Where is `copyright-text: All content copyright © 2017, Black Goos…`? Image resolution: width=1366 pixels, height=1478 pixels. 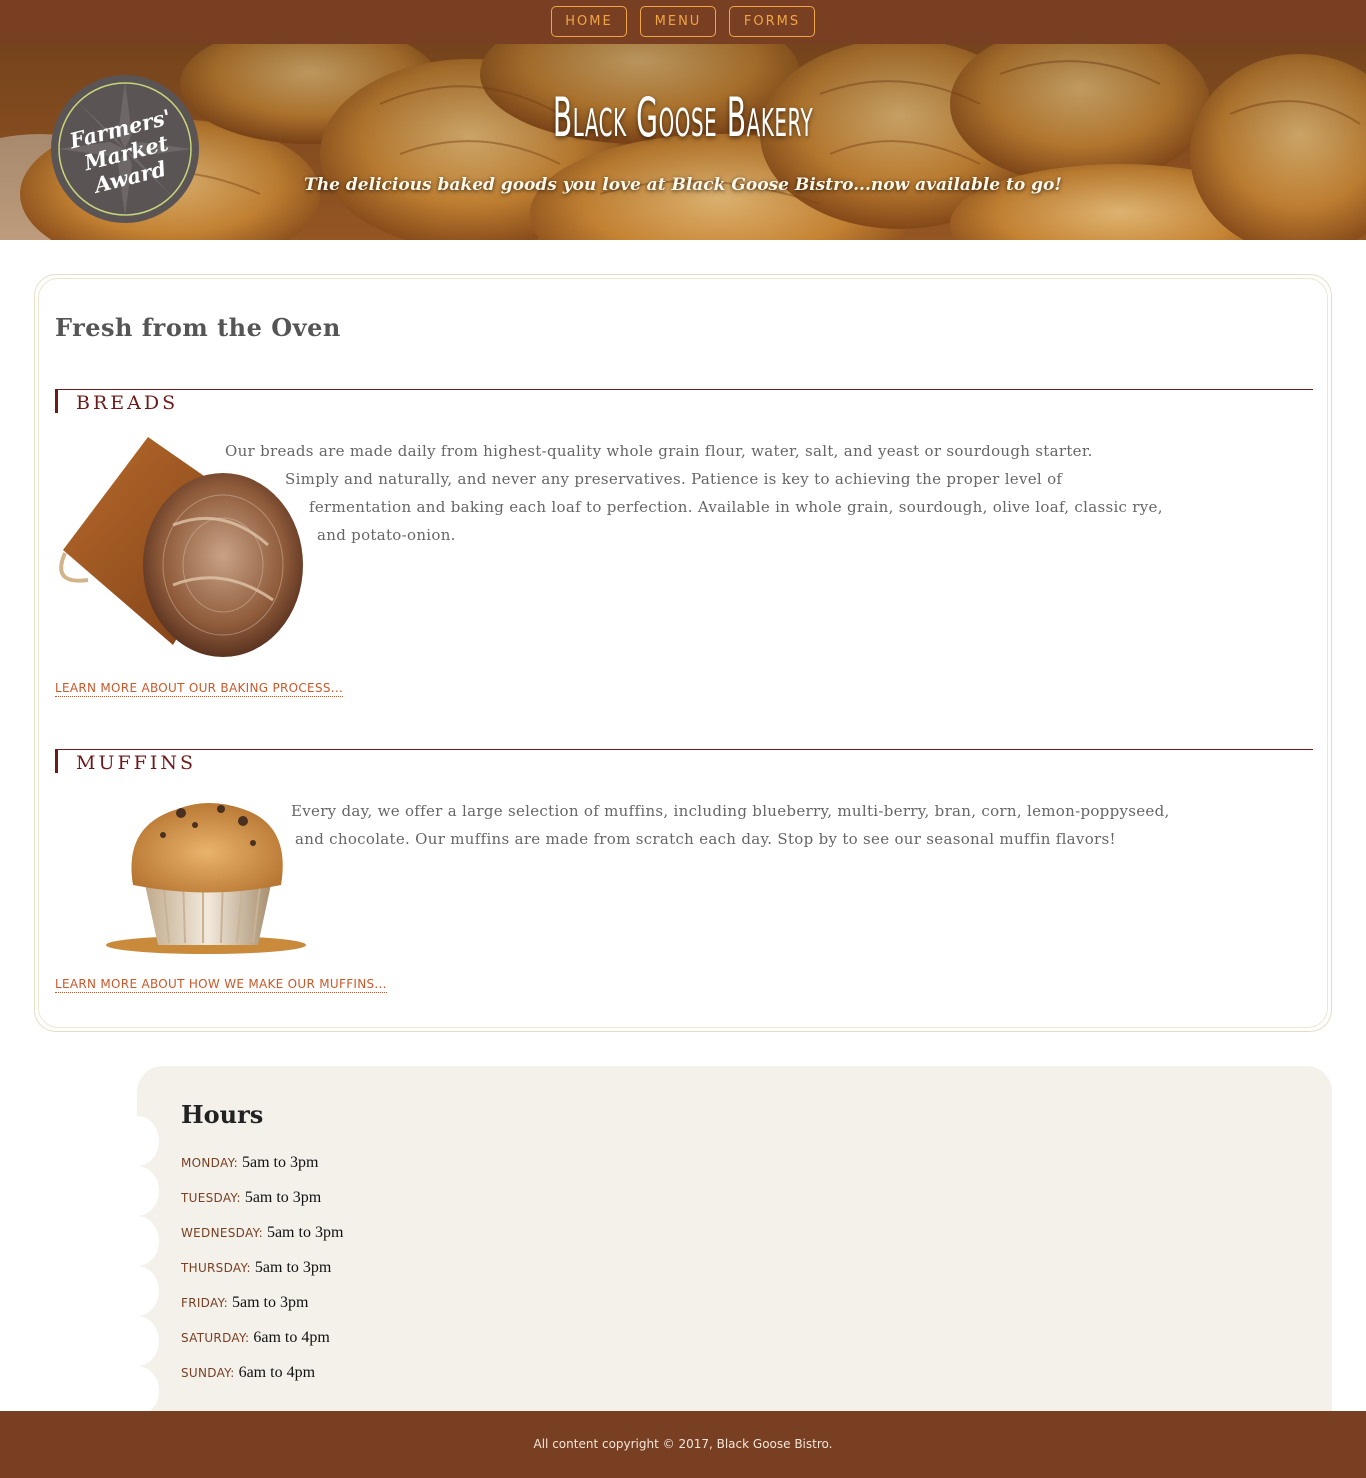
copyright-text: All content copyright © 2017, Black Goos… is located at coordinates (683, 1444).